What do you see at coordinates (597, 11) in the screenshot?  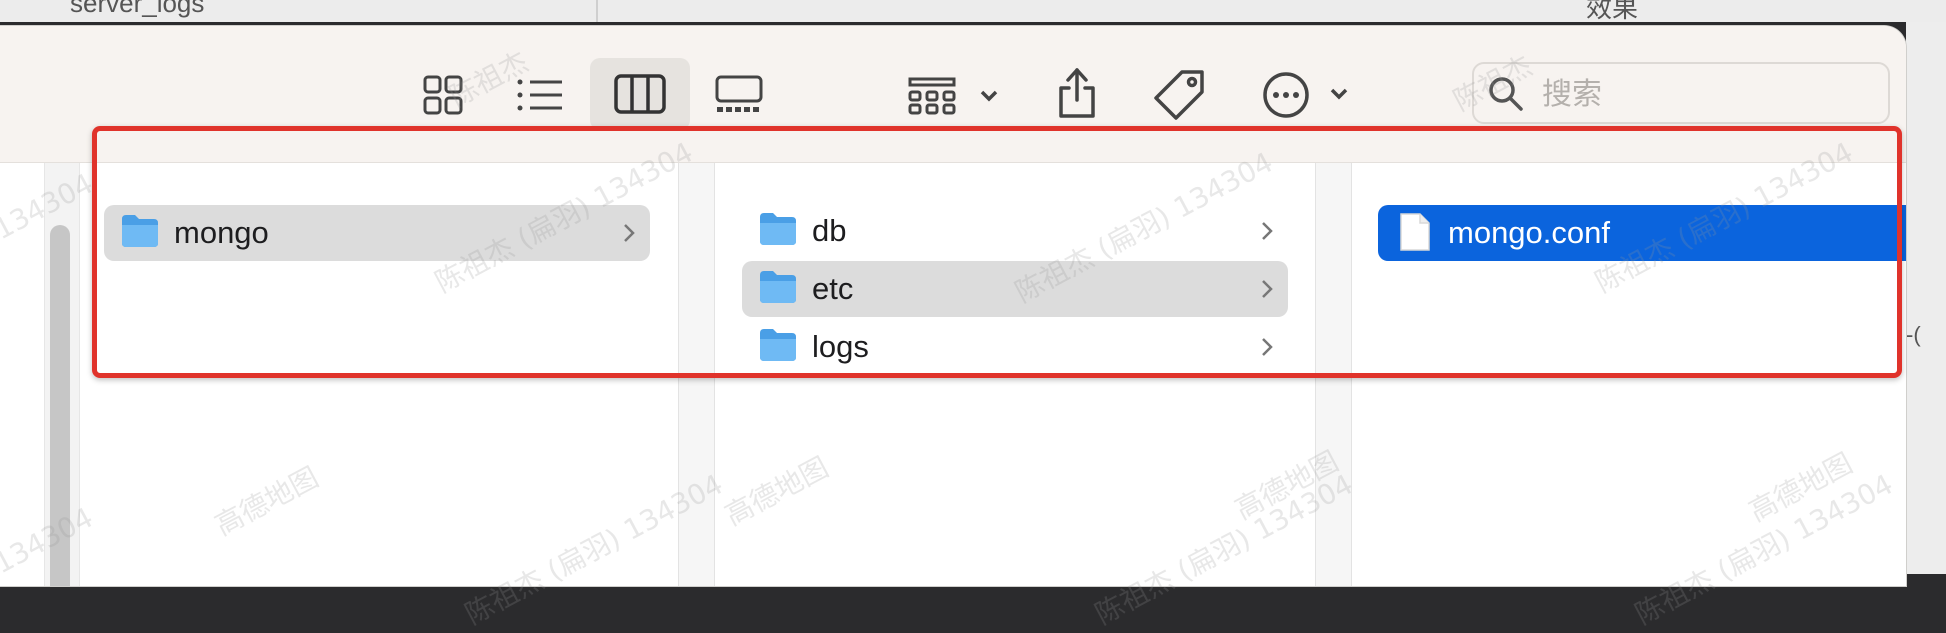 I see `background-divider` at bounding box center [597, 11].